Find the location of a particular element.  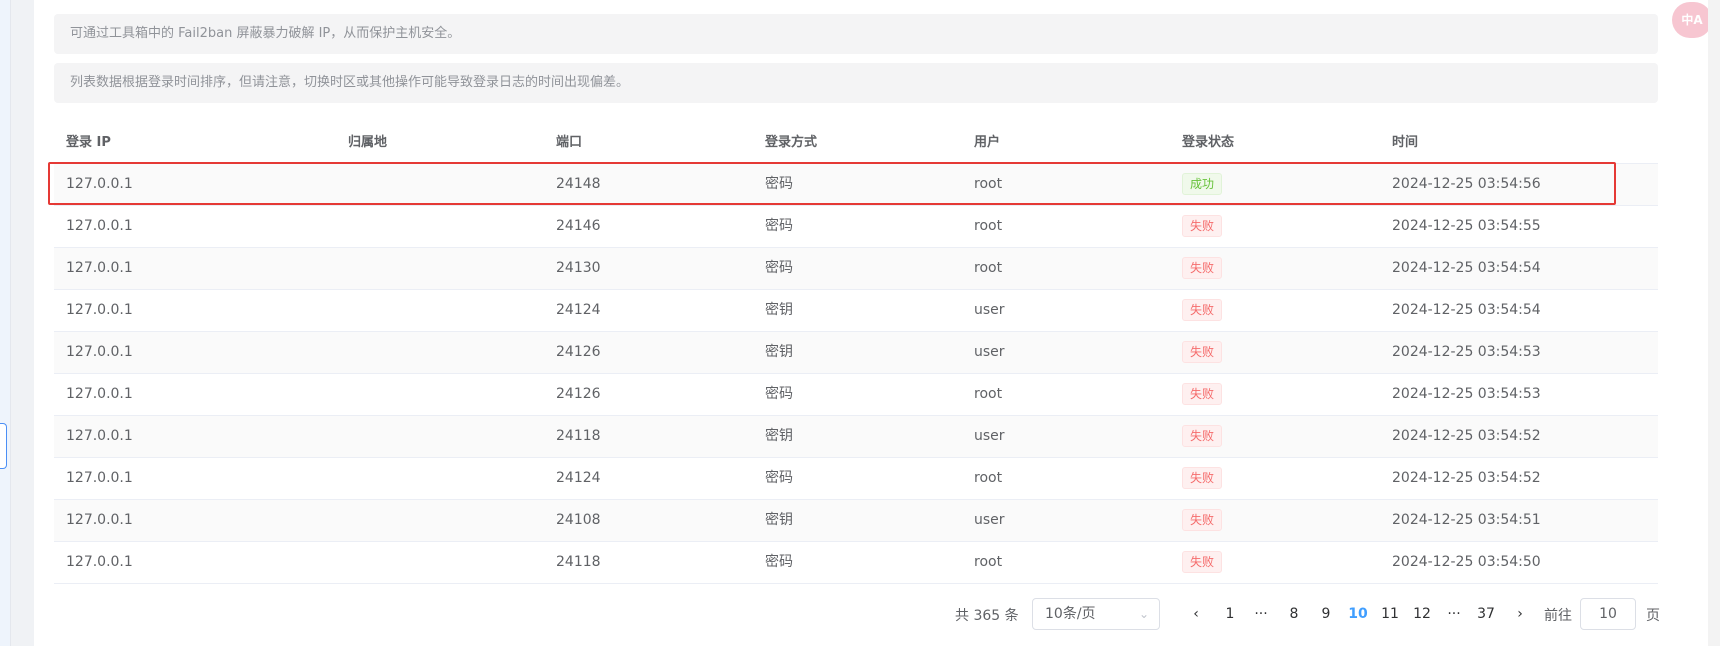

left-sidebar-strip is located at coordinates (5, 323).